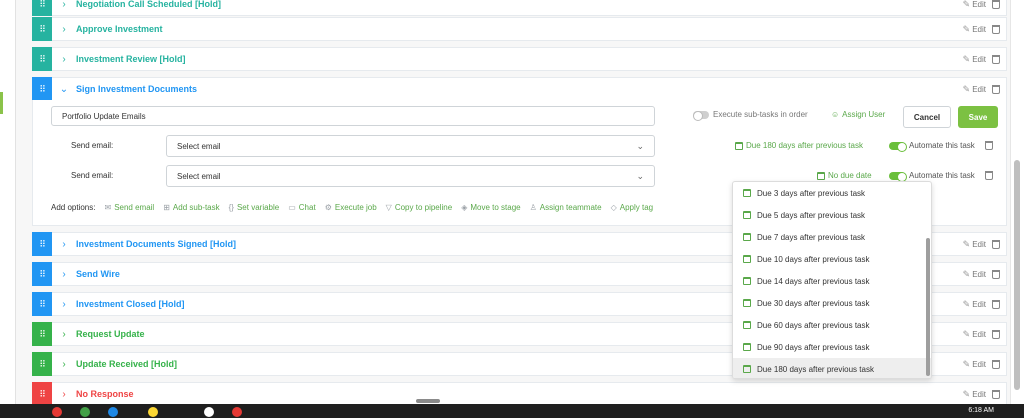  What do you see at coordinates (832, 281) in the screenshot?
I see `due-option: Due 14 days after previous task` at bounding box center [832, 281].